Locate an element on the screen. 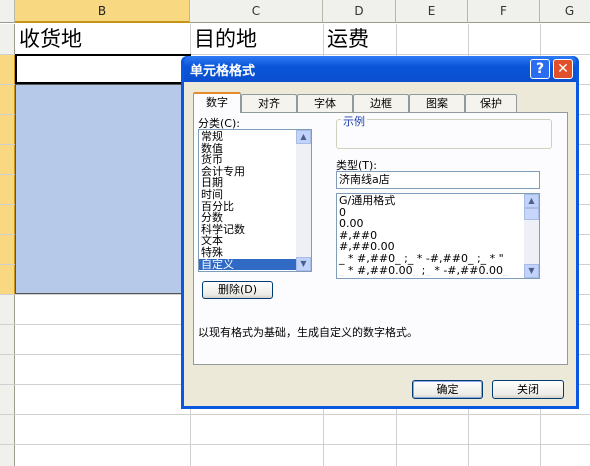 This screenshot has width=590, height=466. category-item: 分数 is located at coordinates (255, 218).